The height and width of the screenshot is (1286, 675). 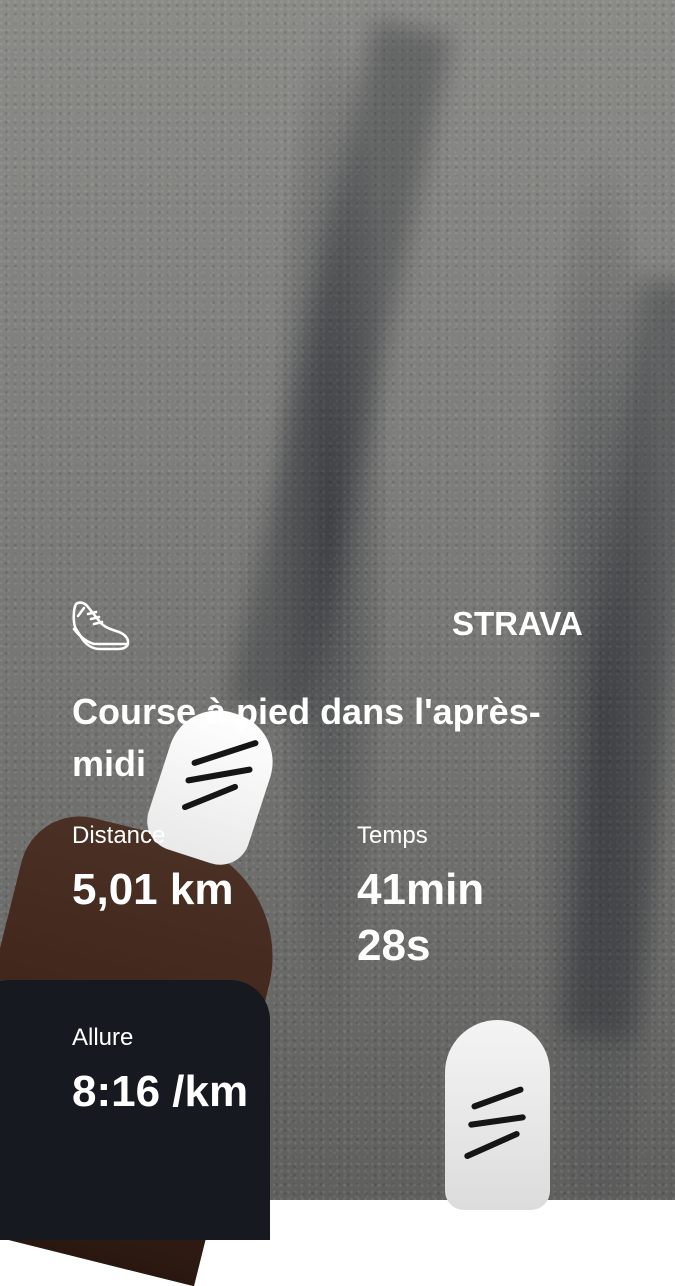 What do you see at coordinates (482, 918) in the screenshot?
I see `time-value: 41min 28s` at bounding box center [482, 918].